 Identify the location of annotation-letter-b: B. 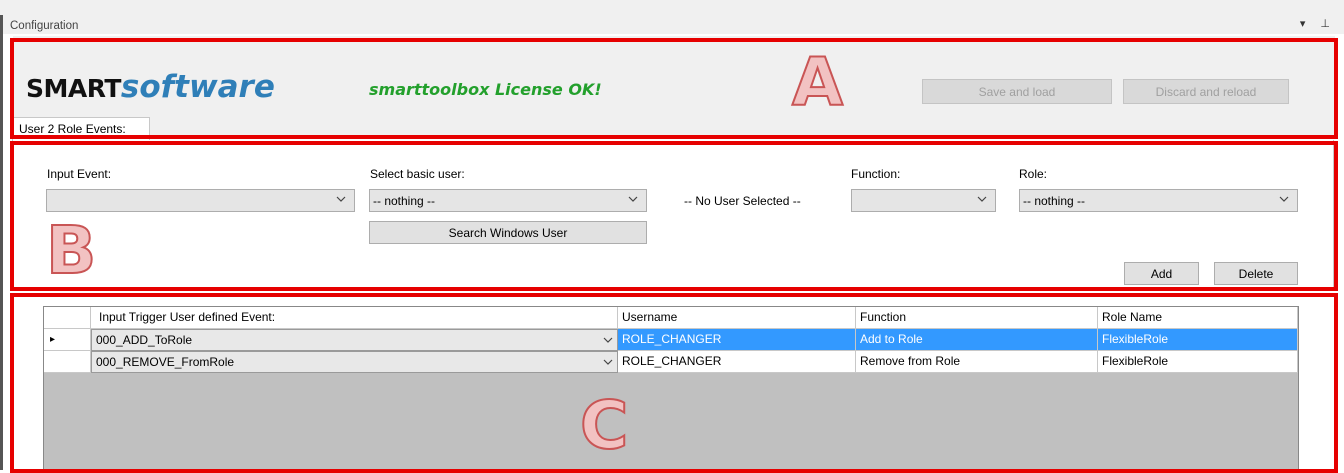
(71, 250).